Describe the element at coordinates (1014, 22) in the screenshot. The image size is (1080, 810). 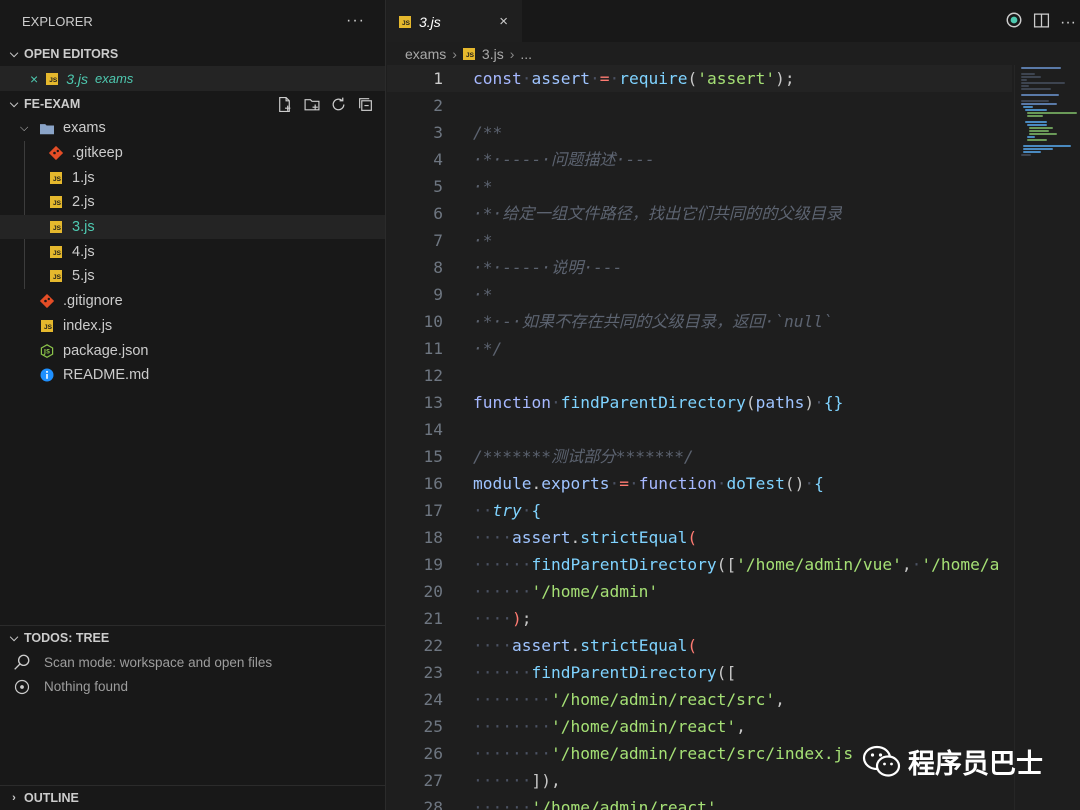
I see `copilot-icon` at that location.